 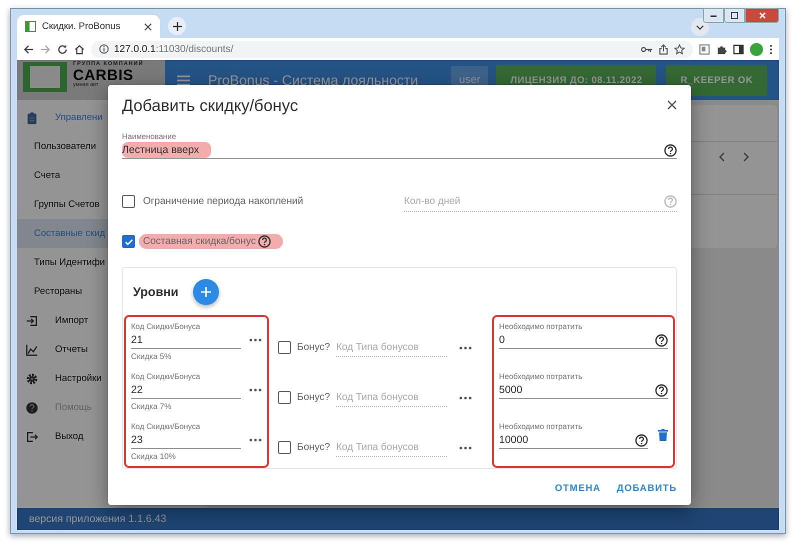 What do you see at coordinates (104, 75) in the screenshot?
I see `logo-text: CARBIS` at bounding box center [104, 75].